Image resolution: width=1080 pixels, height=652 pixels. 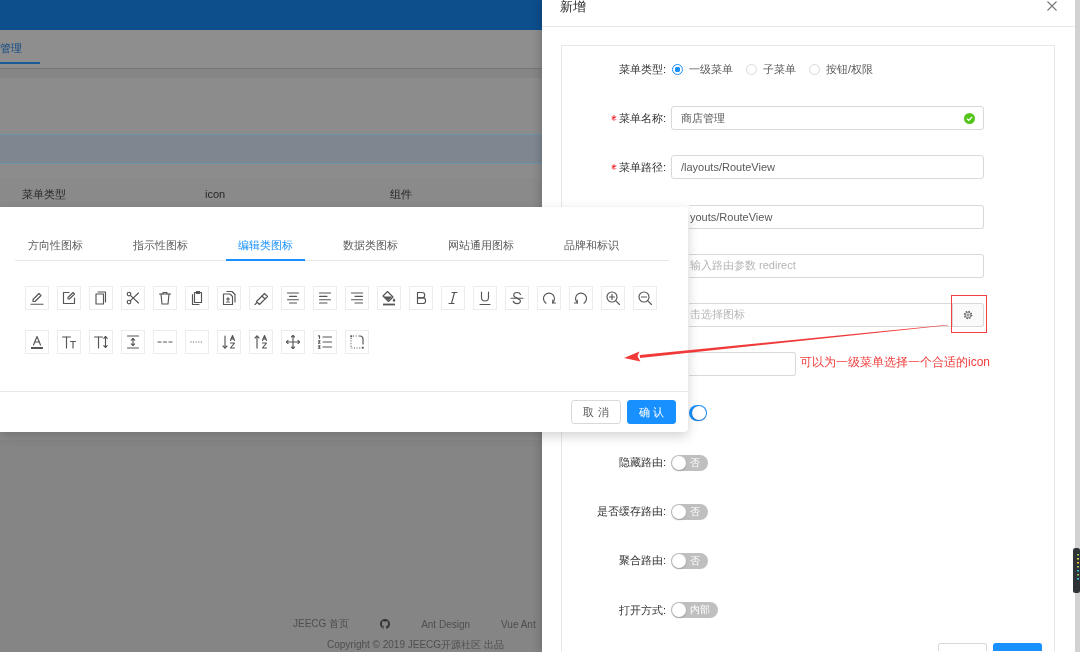 What do you see at coordinates (841, 69) in the screenshot?
I see `radio-option: 按钮/权限` at bounding box center [841, 69].